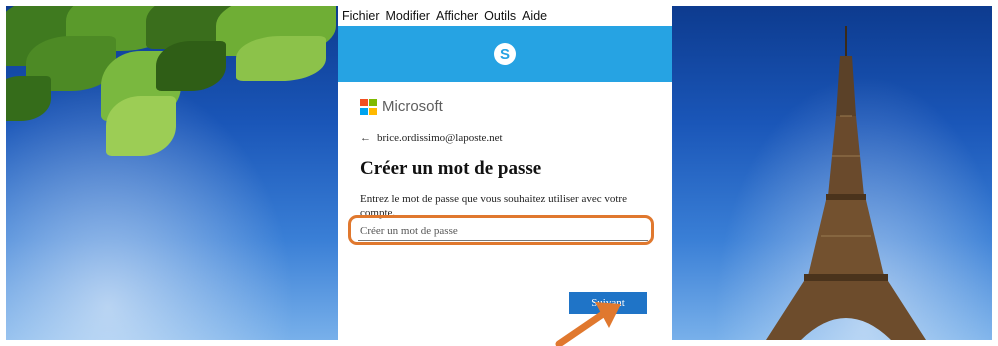  I want to click on back-arrow-icon: ←, so click(365, 138).